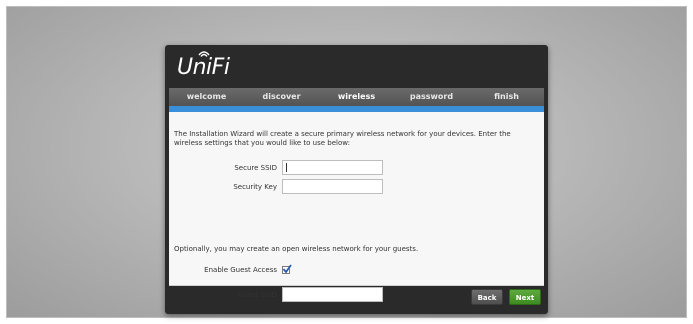  I want to click on tab-finish: finish, so click(506, 97).